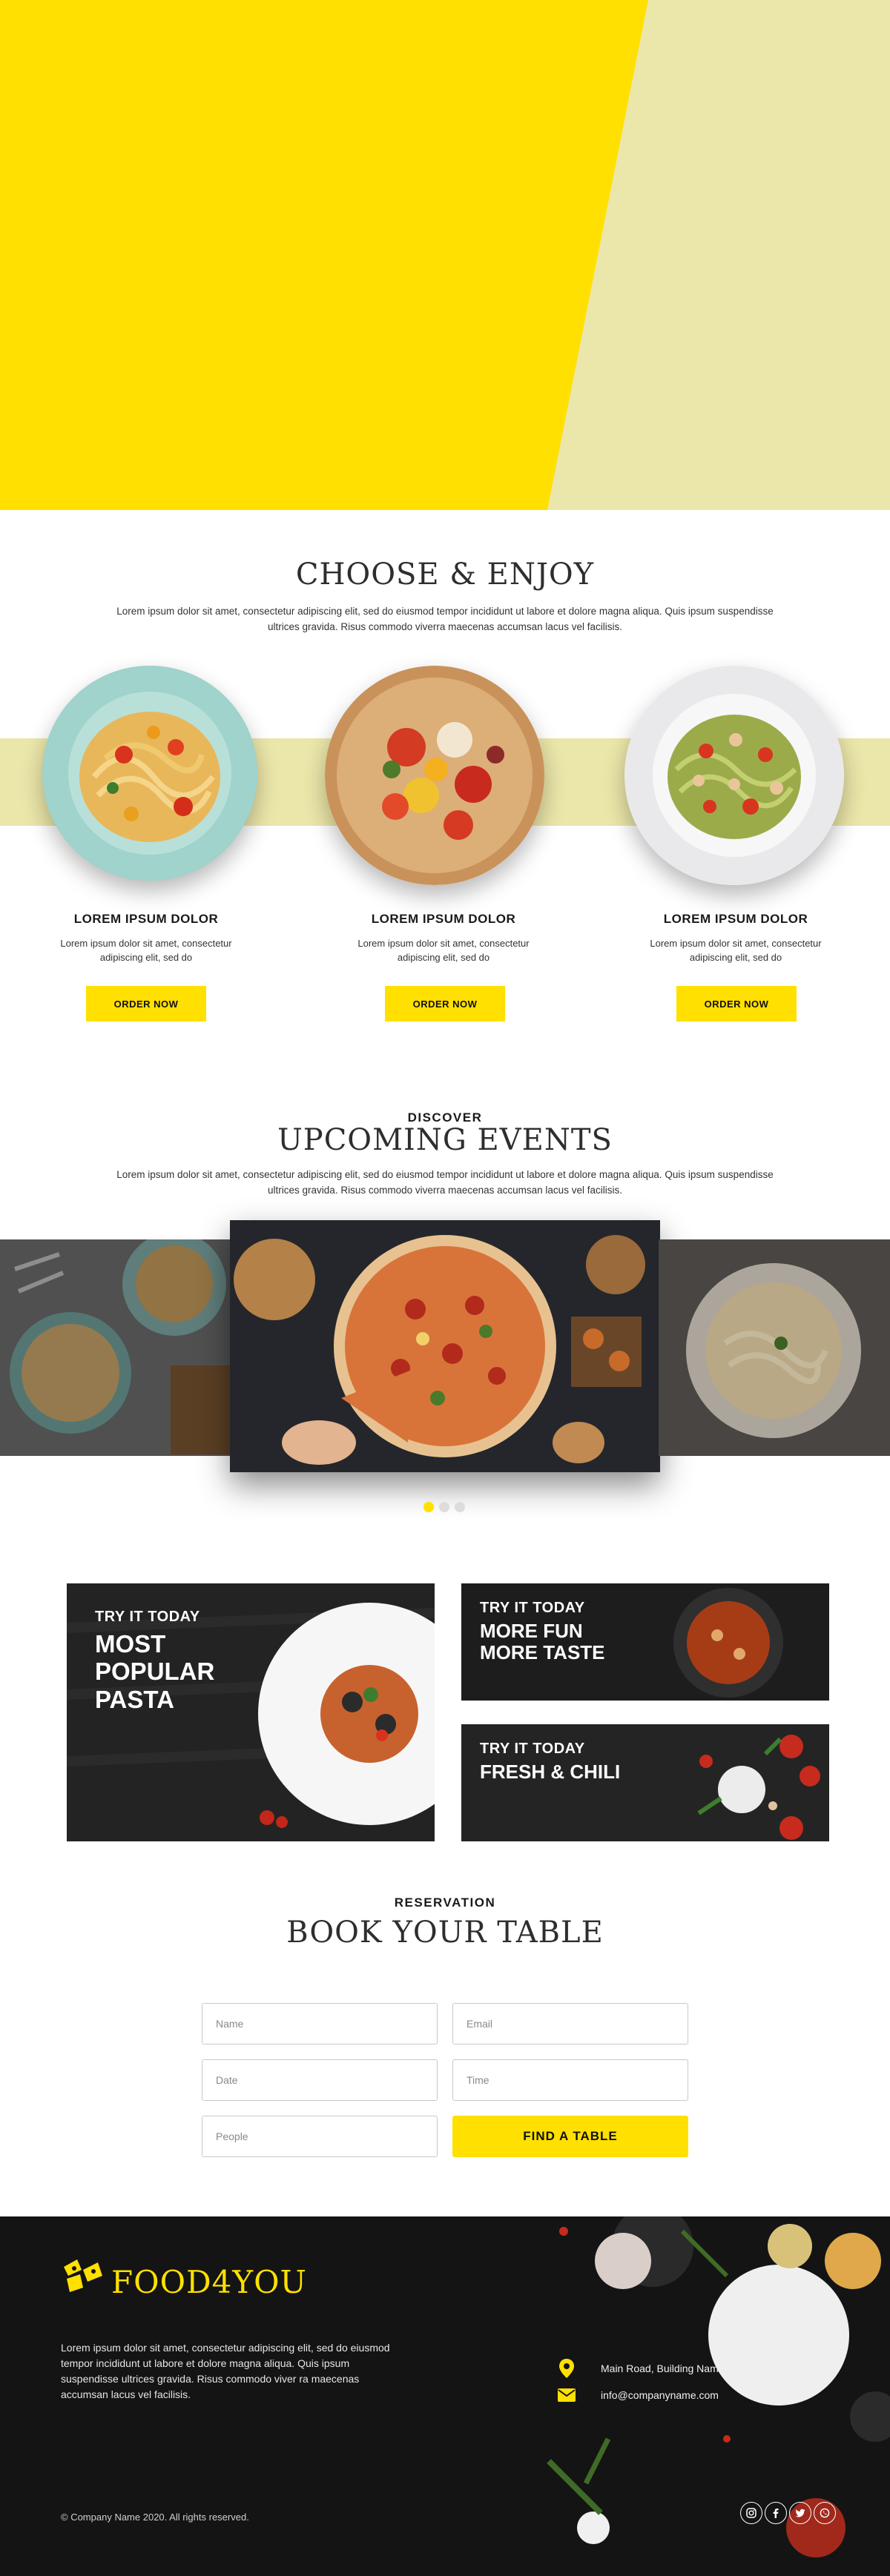 Image resolution: width=890 pixels, height=2576 pixels. Describe the element at coordinates (774, 1347) in the screenshot. I see `event-slide-next` at that location.